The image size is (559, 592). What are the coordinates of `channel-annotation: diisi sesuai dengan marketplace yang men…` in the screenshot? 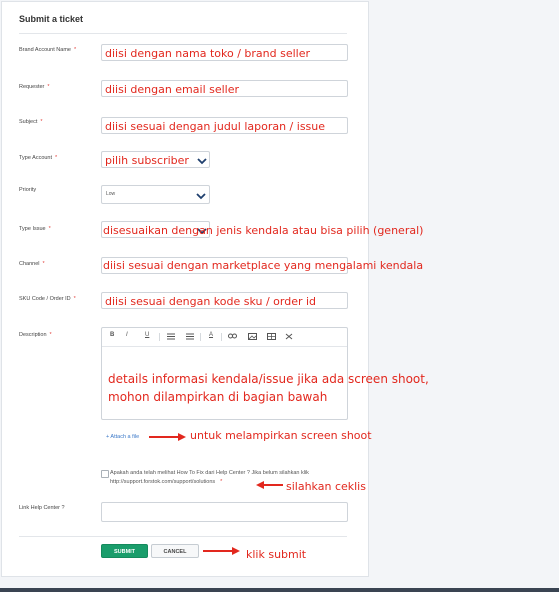 It's located at (263, 265).